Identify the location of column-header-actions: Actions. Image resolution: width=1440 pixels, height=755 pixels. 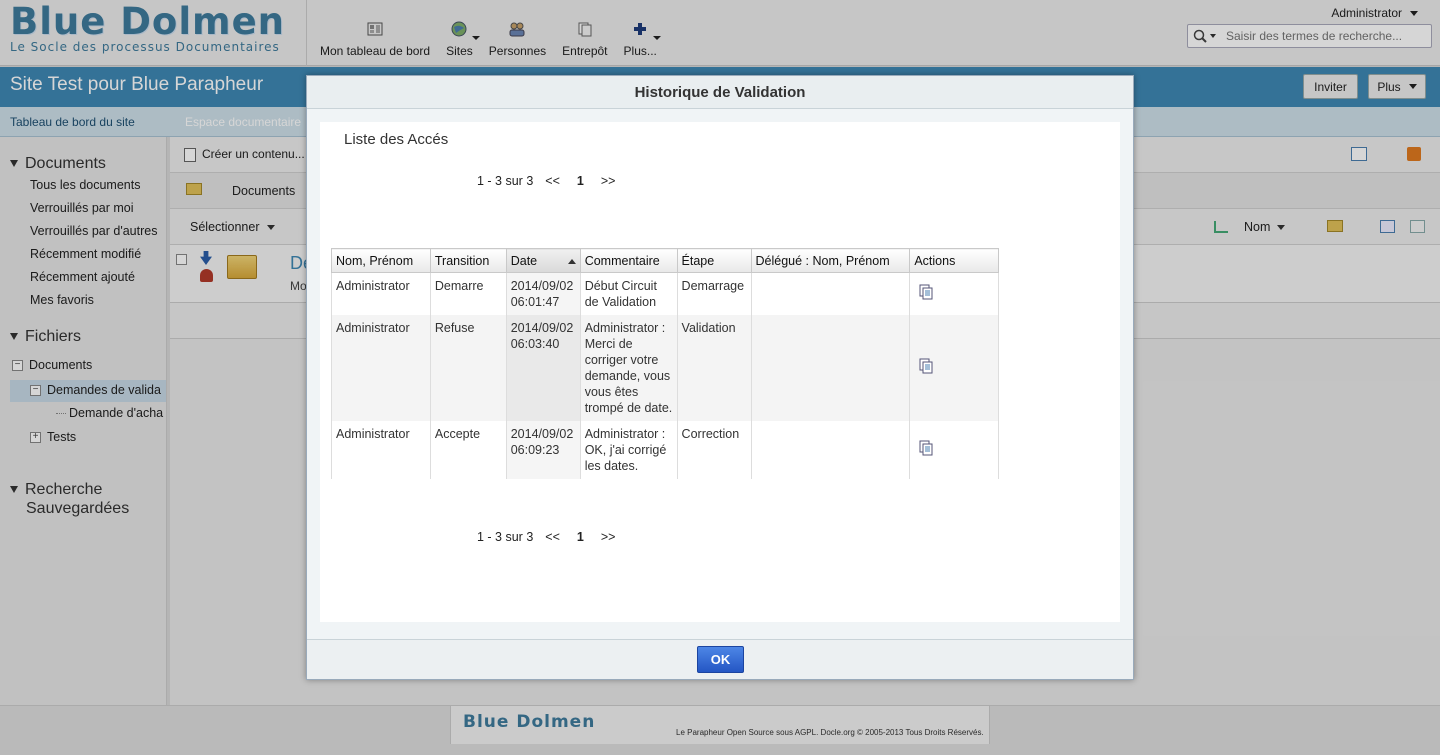
(954, 260).